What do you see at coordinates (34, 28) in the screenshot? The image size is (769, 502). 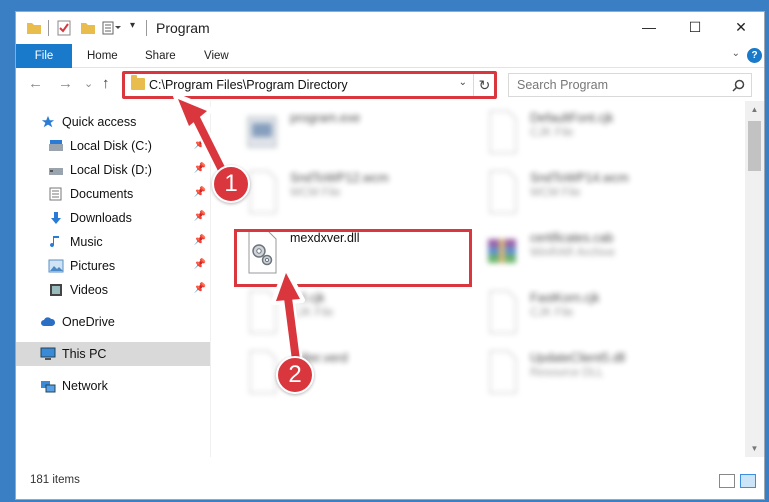 I see `folder-icon` at bounding box center [34, 28].